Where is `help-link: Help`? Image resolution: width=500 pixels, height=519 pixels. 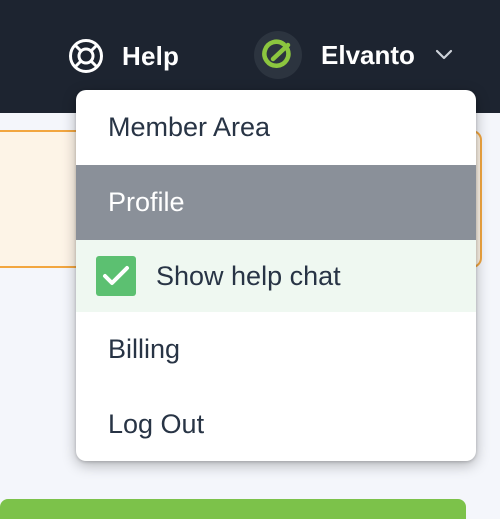 help-link: Help is located at coordinates (123, 56).